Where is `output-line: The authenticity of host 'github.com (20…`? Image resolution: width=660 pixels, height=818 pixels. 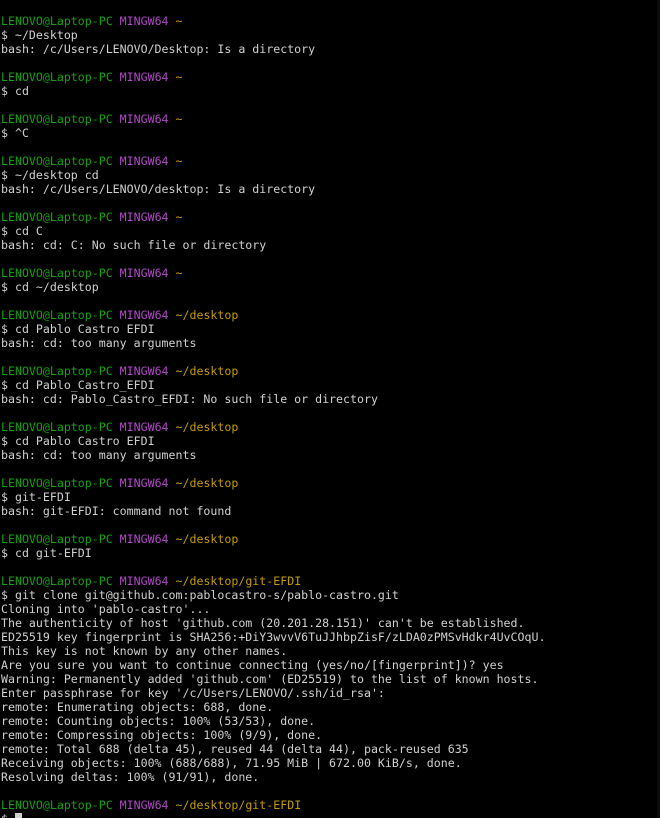
output-line: The authenticity of host 'github.com (20… is located at coordinates (263, 623).